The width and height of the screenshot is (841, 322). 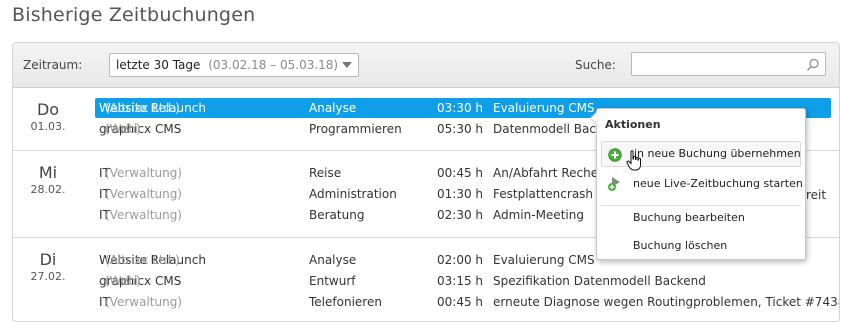 I want to click on day-cell: Mi 28.02., so click(x=48, y=173).